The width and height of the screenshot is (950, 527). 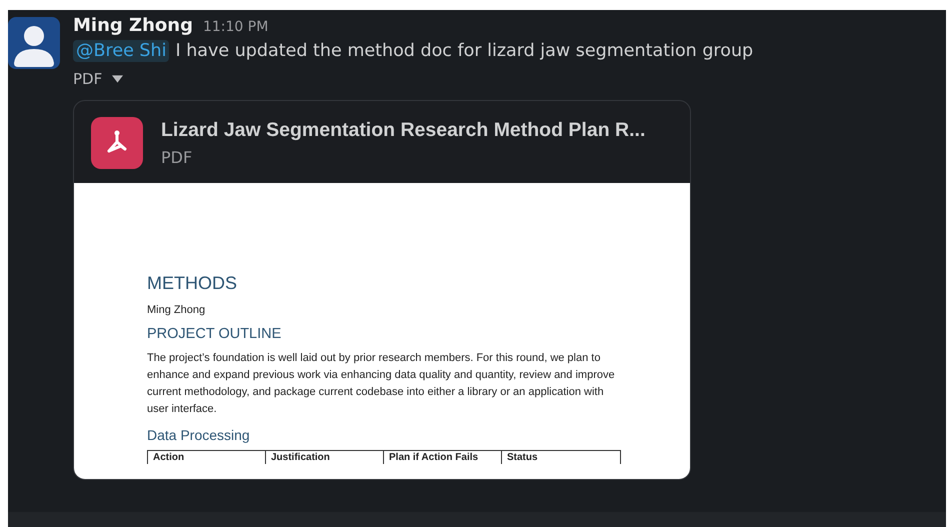 I want to click on caret-icon, so click(x=118, y=79).